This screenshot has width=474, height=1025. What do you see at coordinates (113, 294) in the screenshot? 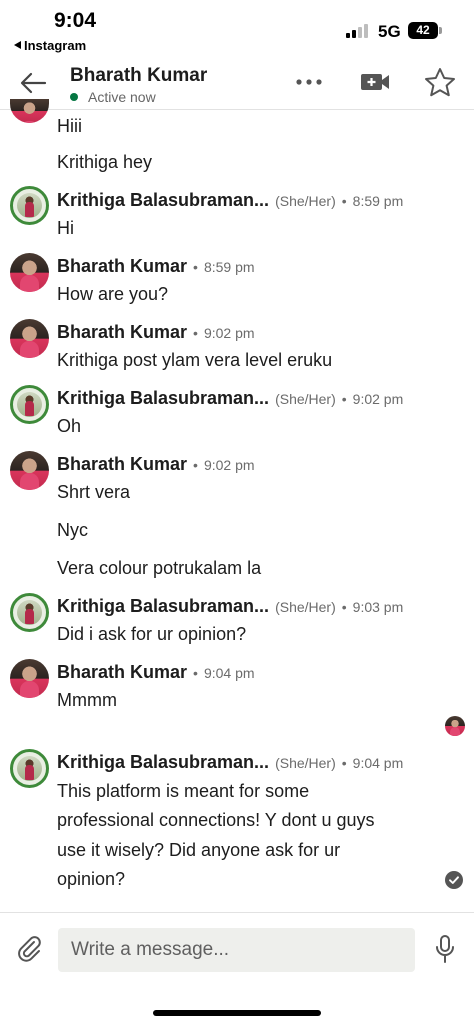
I see `message-text: How are you?` at bounding box center [113, 294].